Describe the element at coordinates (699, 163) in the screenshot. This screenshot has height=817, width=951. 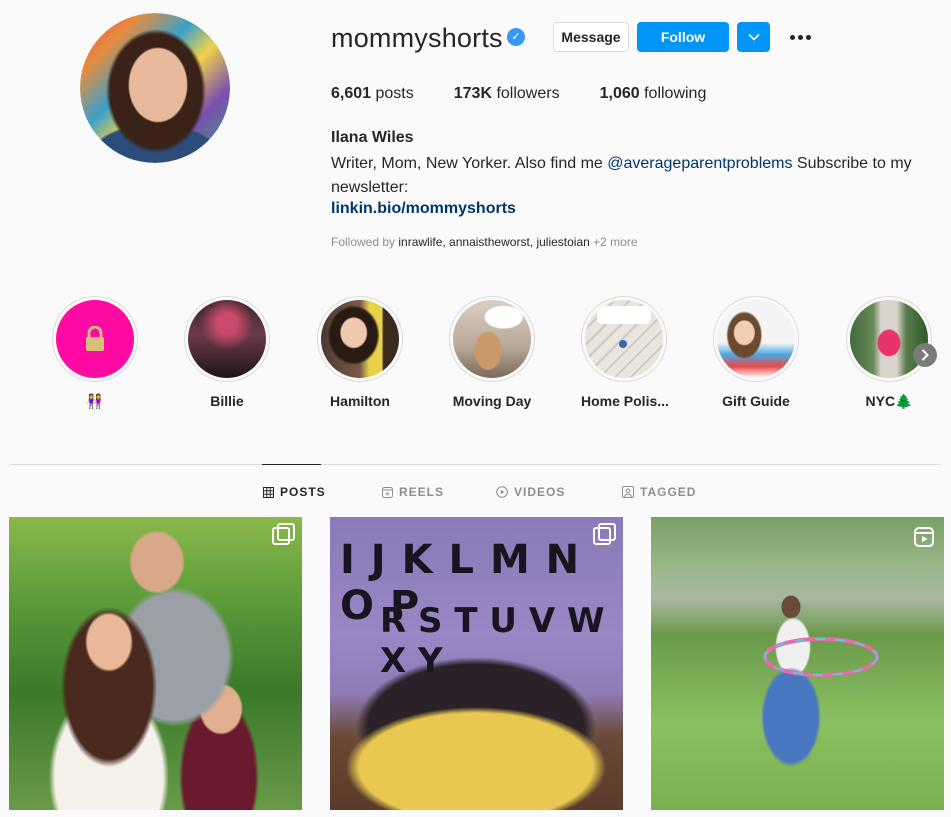
I see `bio-mention-link: @averageparentproblems` at that location.